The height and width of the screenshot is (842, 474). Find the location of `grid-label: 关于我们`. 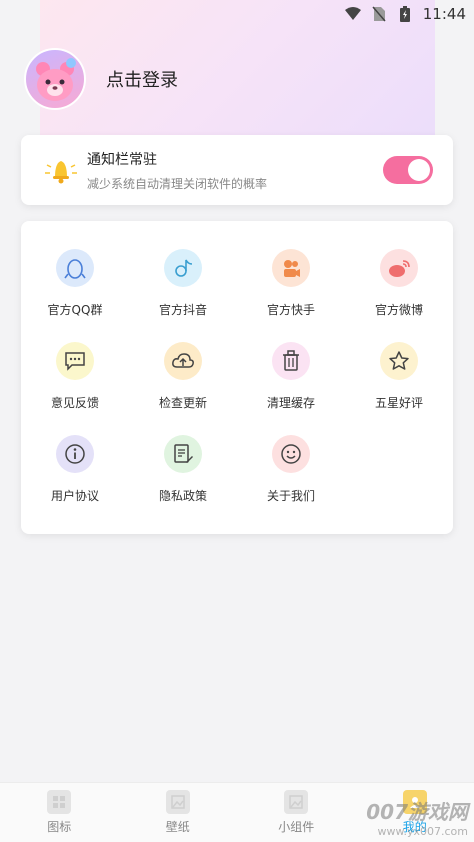

grid-label: 关于我们 is located at coordinates (290, 496).